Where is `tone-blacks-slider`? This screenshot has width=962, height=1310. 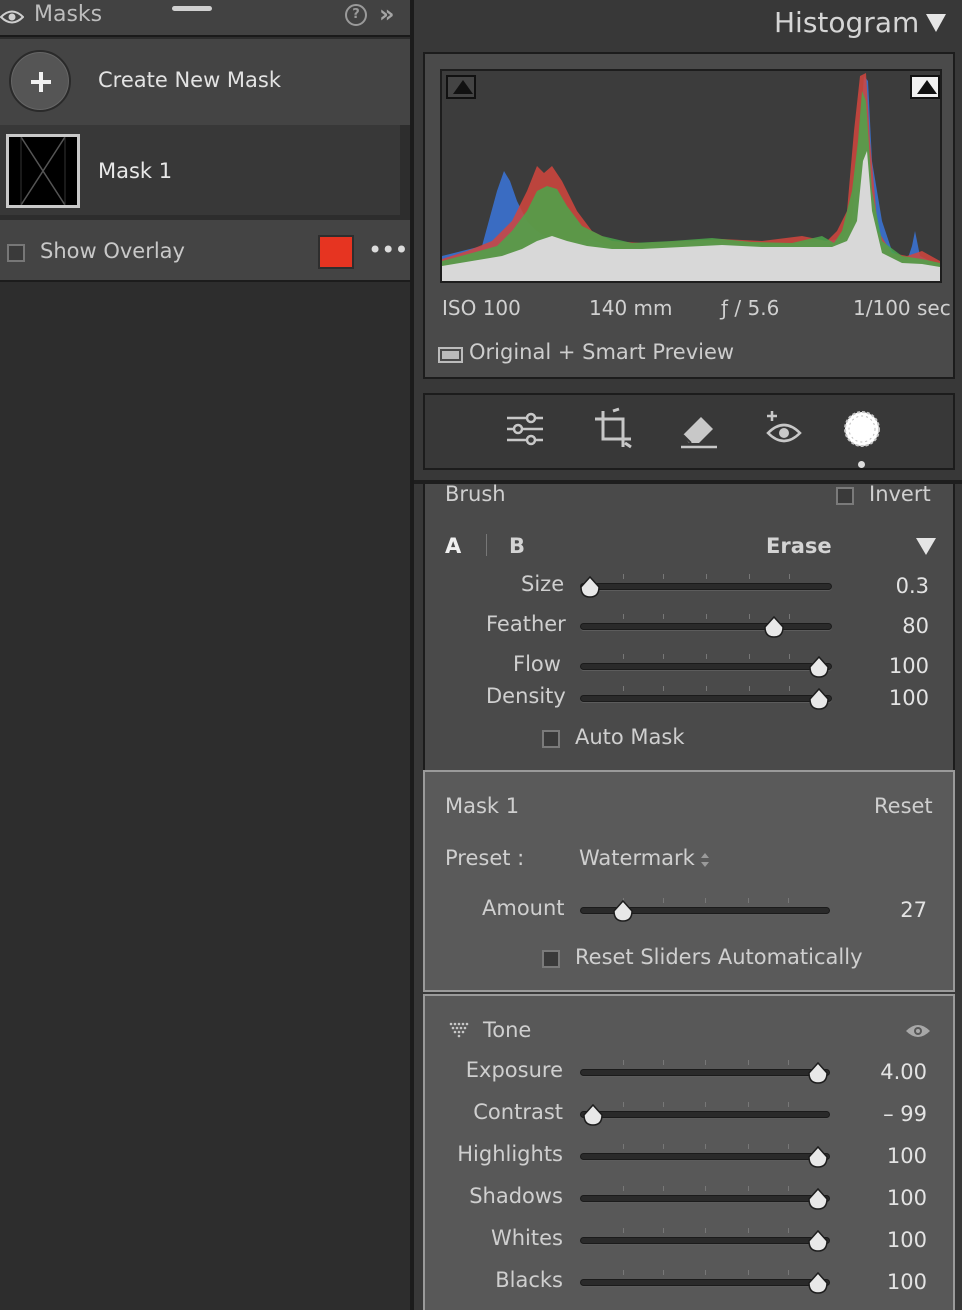
tone-blacks-slider is located at coordinates (705, 1283).